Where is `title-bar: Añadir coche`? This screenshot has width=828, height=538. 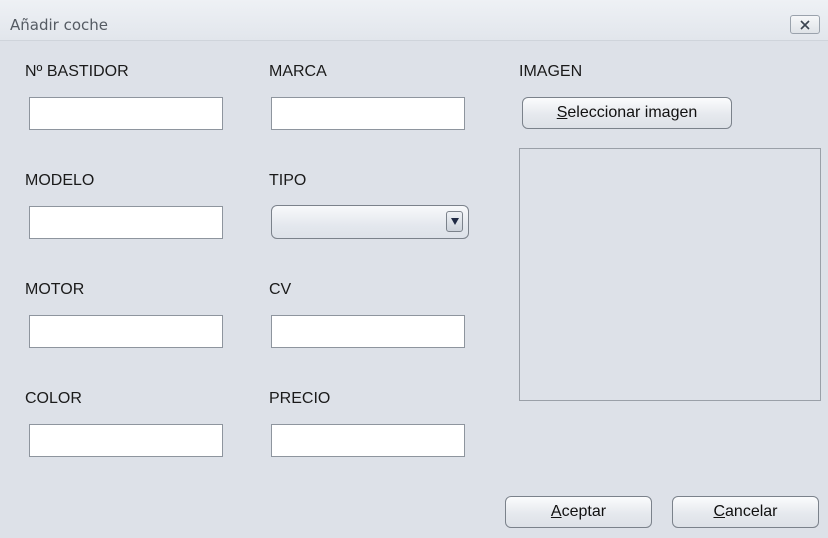
title-bar: Añadir coche is located at coordinates (414, 20).